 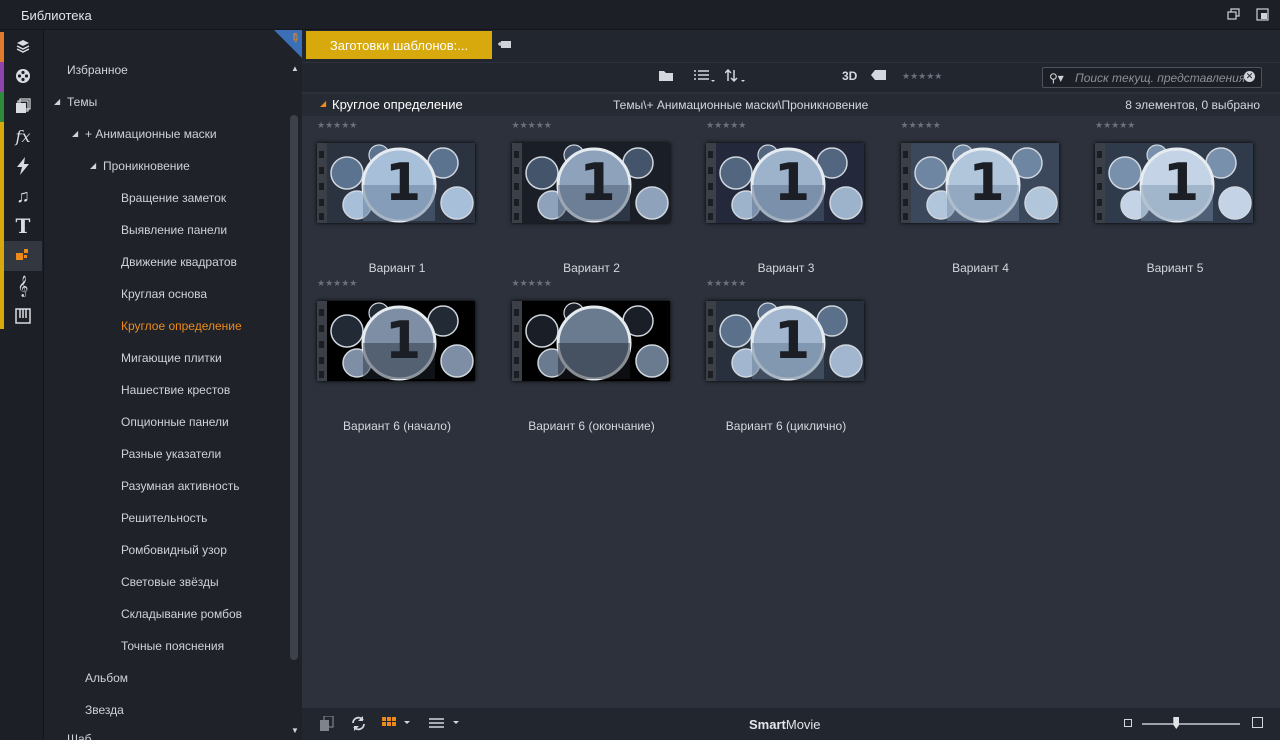 What do you see at coordinates (294, 38) in the screenshot?
I see `pin-icon: ✎` at bounding box center [294, 38].